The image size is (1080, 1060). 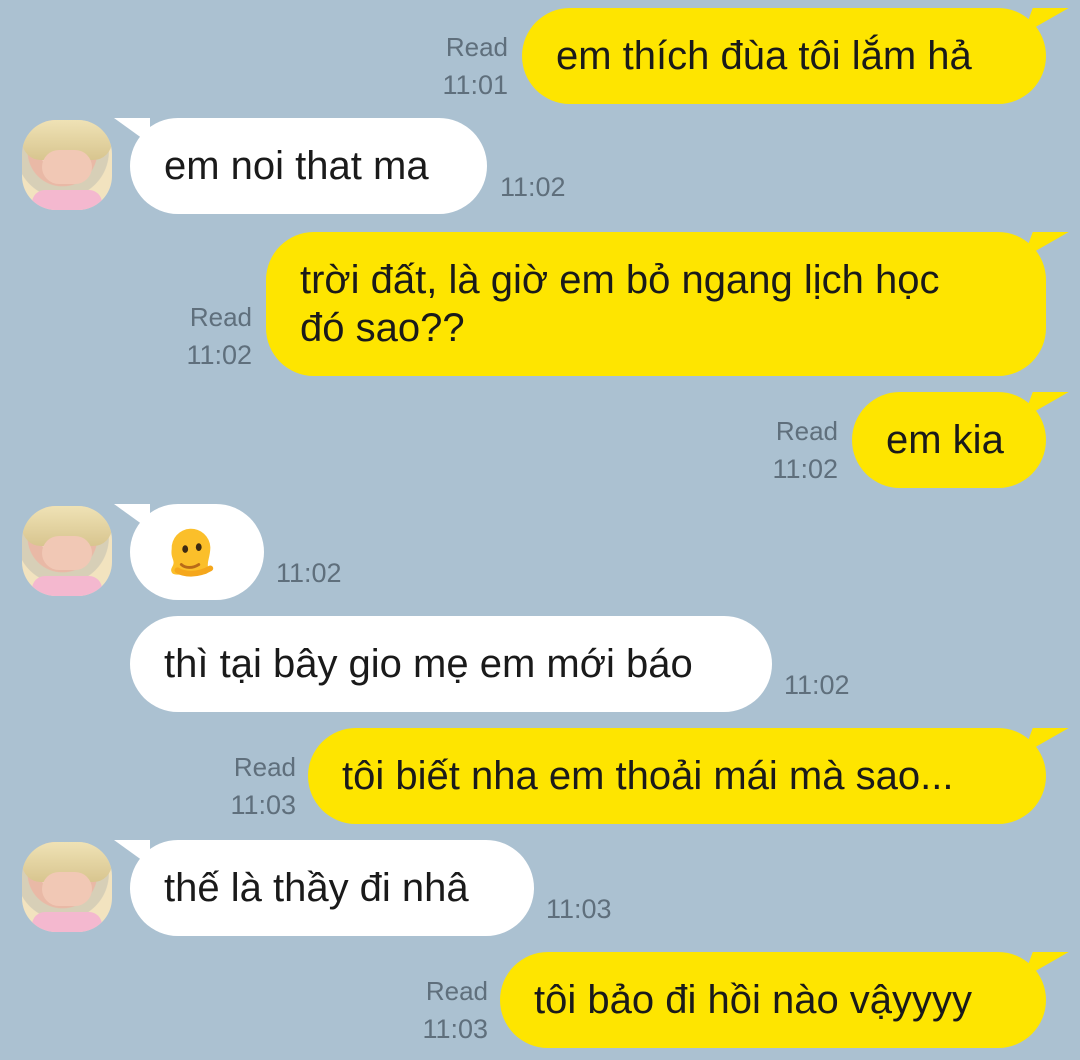 I want to click on message-text: thì tại bây gio mẹ em mới báo, so click(x=428, y=664).